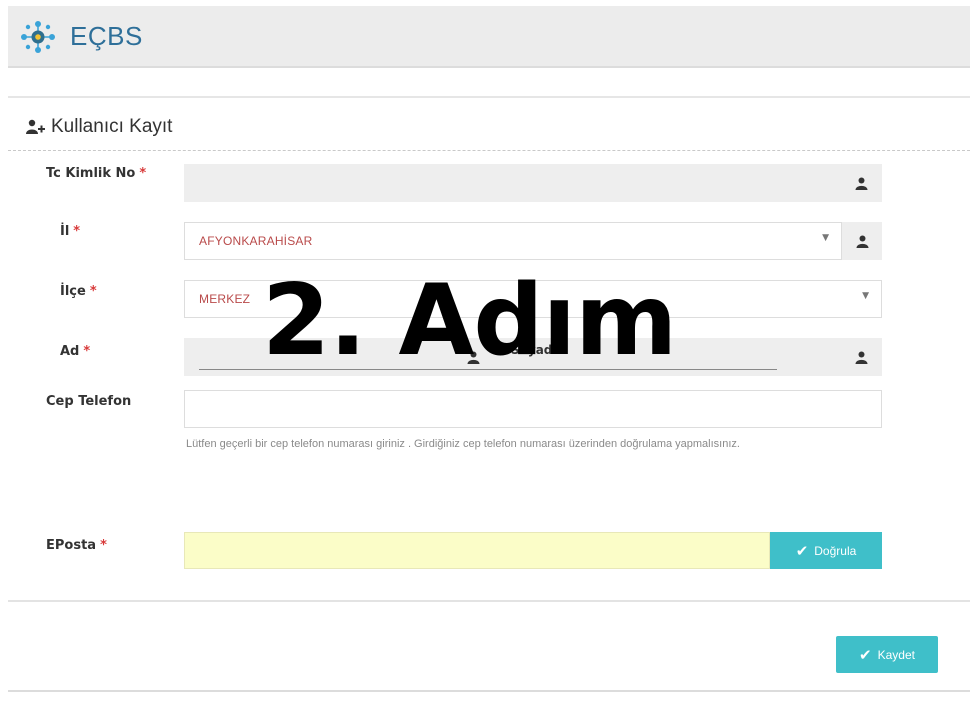  I want to click on eposta-label-text: EPosta, so click(71, 545).